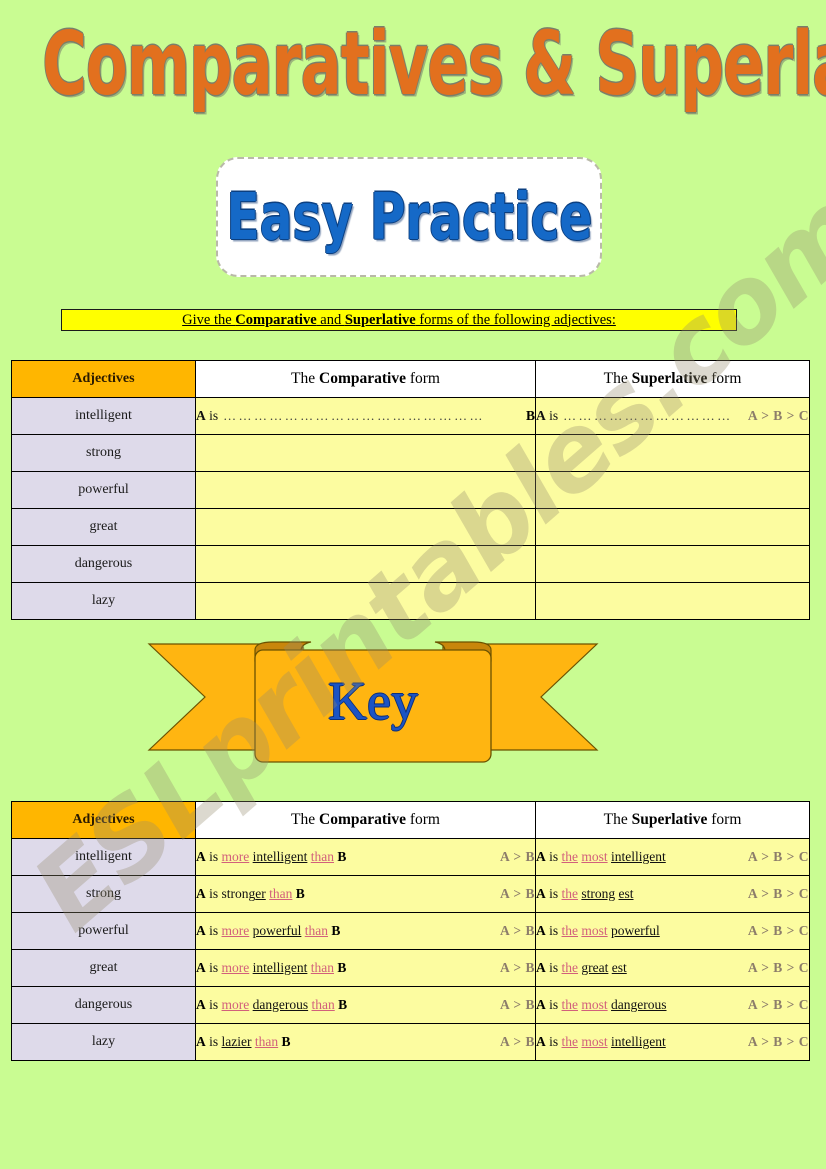  Describe the element at coordinates (365, 1042) in the screenshot. I see `key-comparative-cell: A is lazier than BA > B` at that location.